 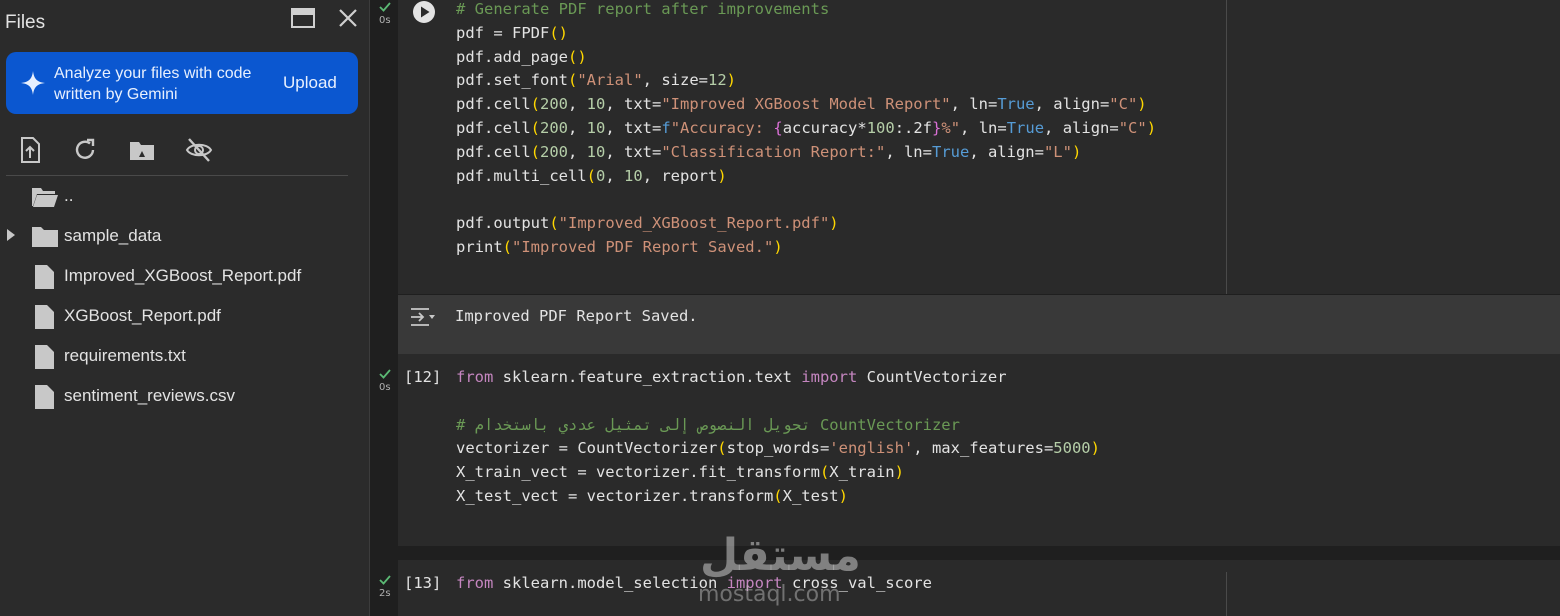 I want to click on tree-item-label: .., so click(x=69, y=195).